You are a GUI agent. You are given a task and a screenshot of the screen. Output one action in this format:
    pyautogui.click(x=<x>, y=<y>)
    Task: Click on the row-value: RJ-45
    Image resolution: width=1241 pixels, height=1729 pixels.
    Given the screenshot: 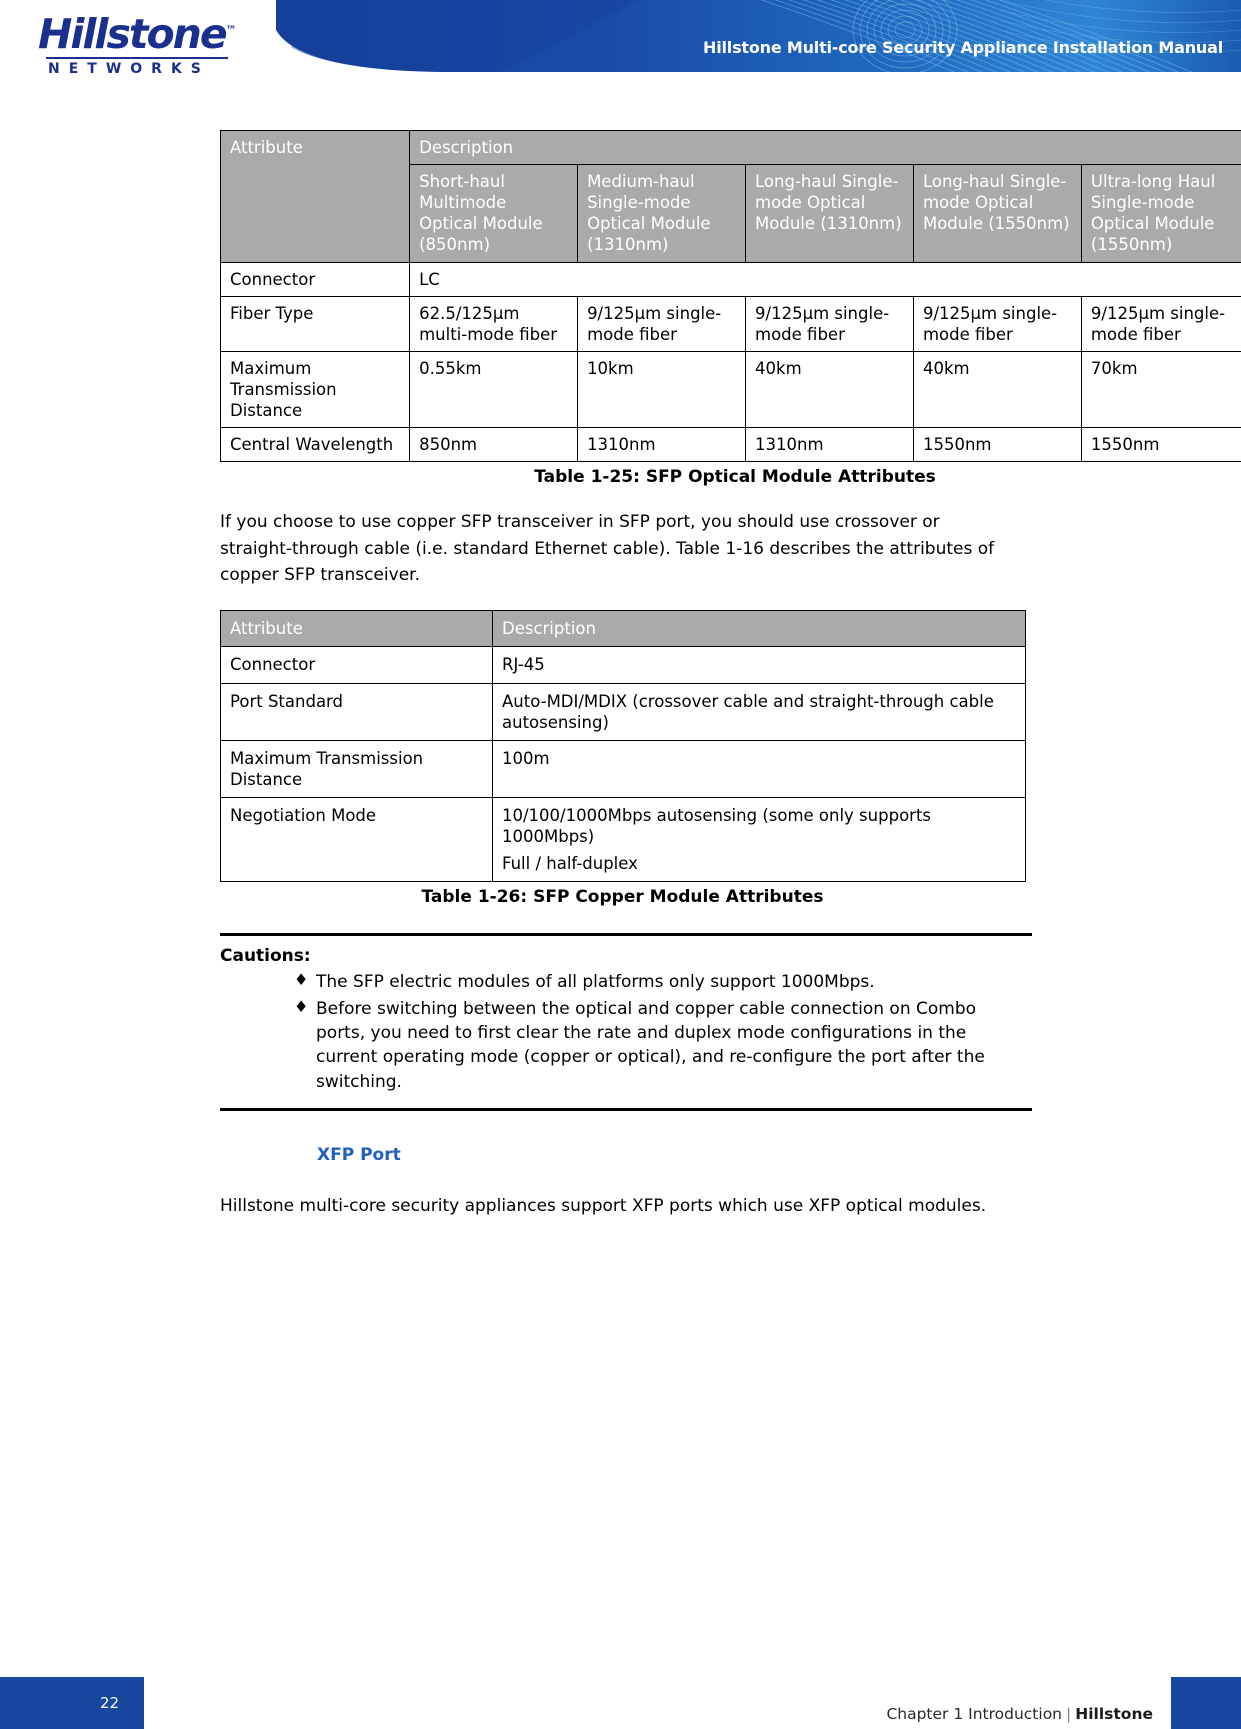 What is the action you would take?
    pyautogui.click(x=759, y=665)
    